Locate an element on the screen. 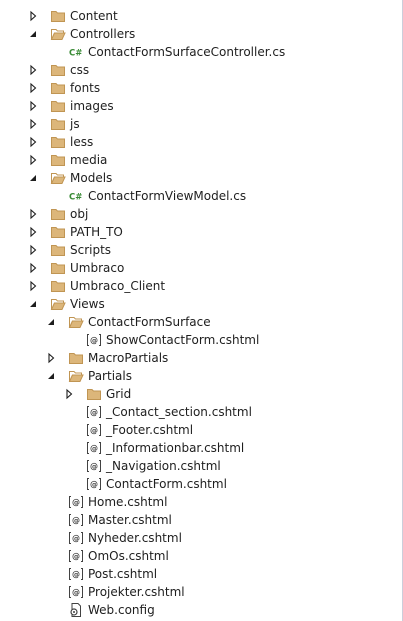  tree-item-label: ShowContactForm.cshtml is located at coordinates (183, 340).